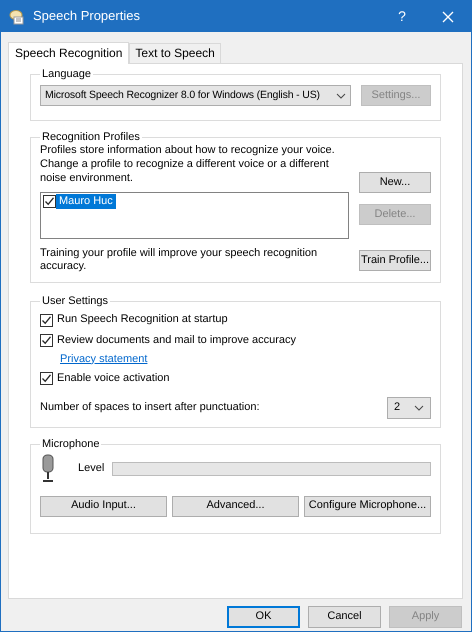 This screenshot has width=472, height=632. Describe the element at coordinates (175, 53) in the screenshot. I see `tab: Text to Speech` at that location.